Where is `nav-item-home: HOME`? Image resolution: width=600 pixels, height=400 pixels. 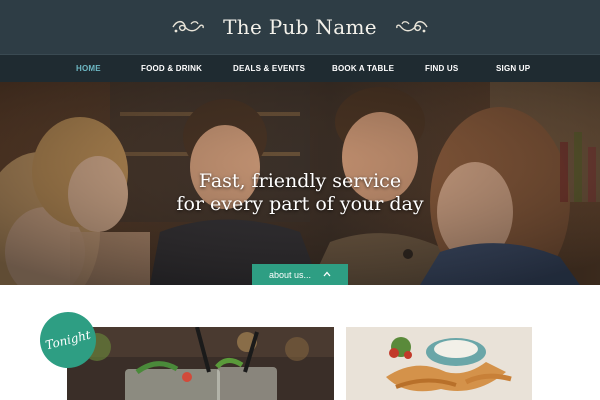 nav-item-home: HOME is located at coordinates (88, 69).